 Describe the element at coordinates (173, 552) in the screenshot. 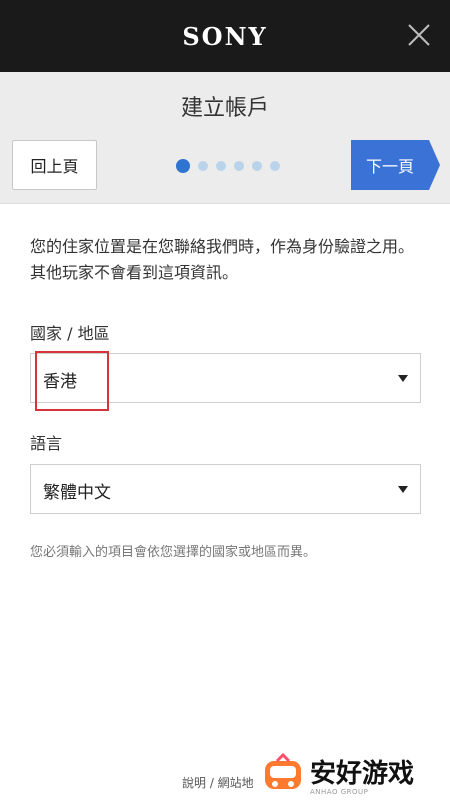

I see `region-note: 您必須輸入的項目會依您選擇的國家或地區而異。` at that location.